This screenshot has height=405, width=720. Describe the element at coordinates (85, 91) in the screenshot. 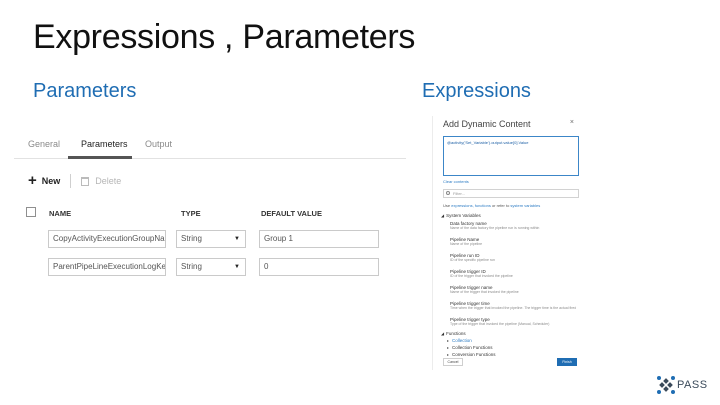

I see `parameters-heading: Parameters` at that location.